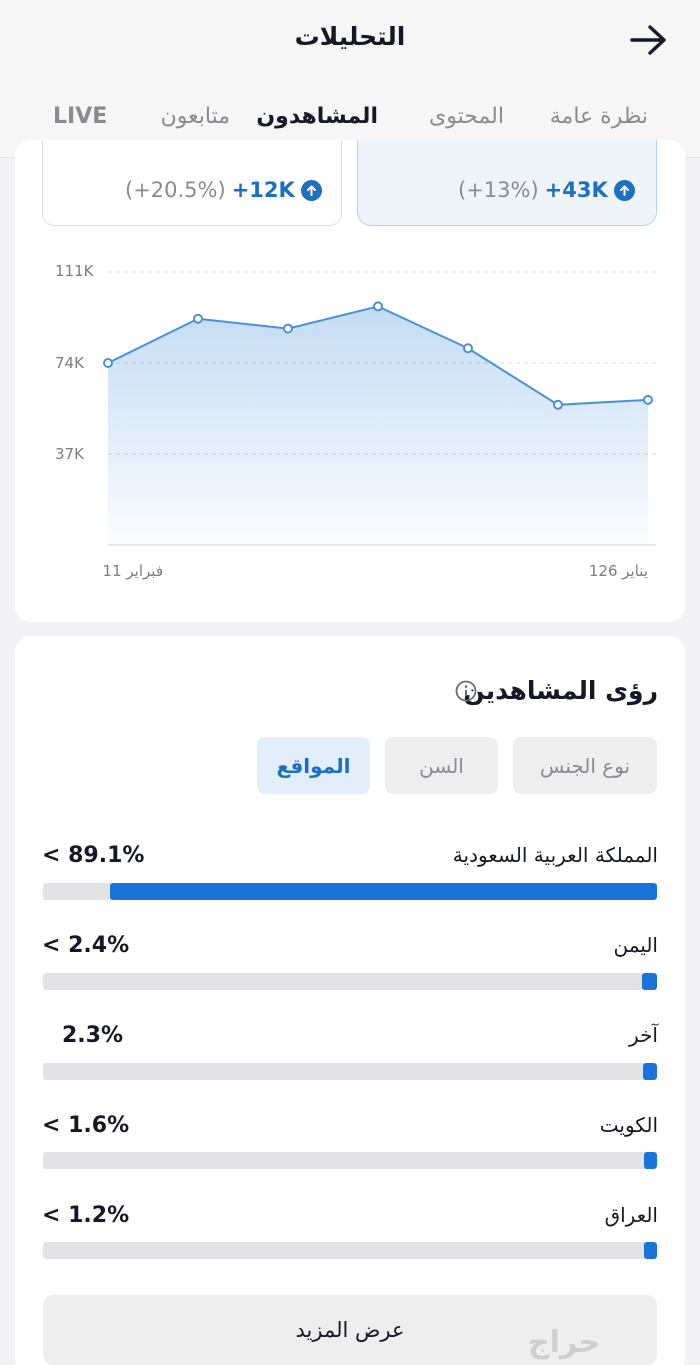  Describe the element at coordinates (466, 691) in the screenshot. I see `info-icon` at that location.